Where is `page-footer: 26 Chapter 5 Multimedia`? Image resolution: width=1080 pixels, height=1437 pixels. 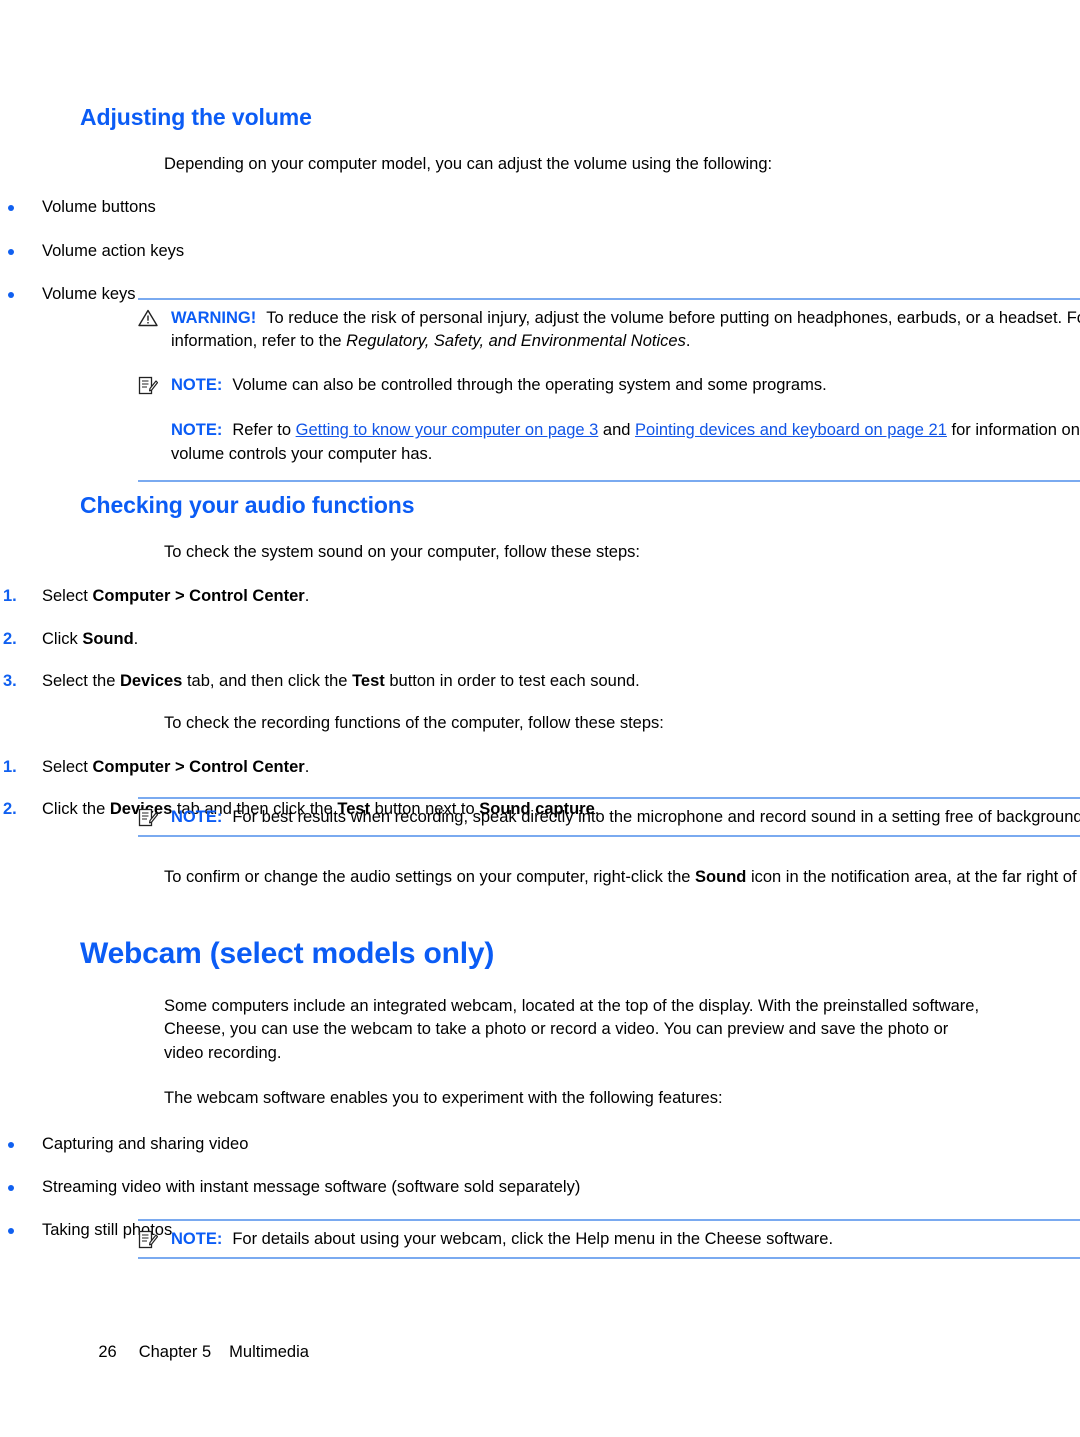 page-footer: 26 Chapter 5 Multimedia is located at coordinates (194, 1352).